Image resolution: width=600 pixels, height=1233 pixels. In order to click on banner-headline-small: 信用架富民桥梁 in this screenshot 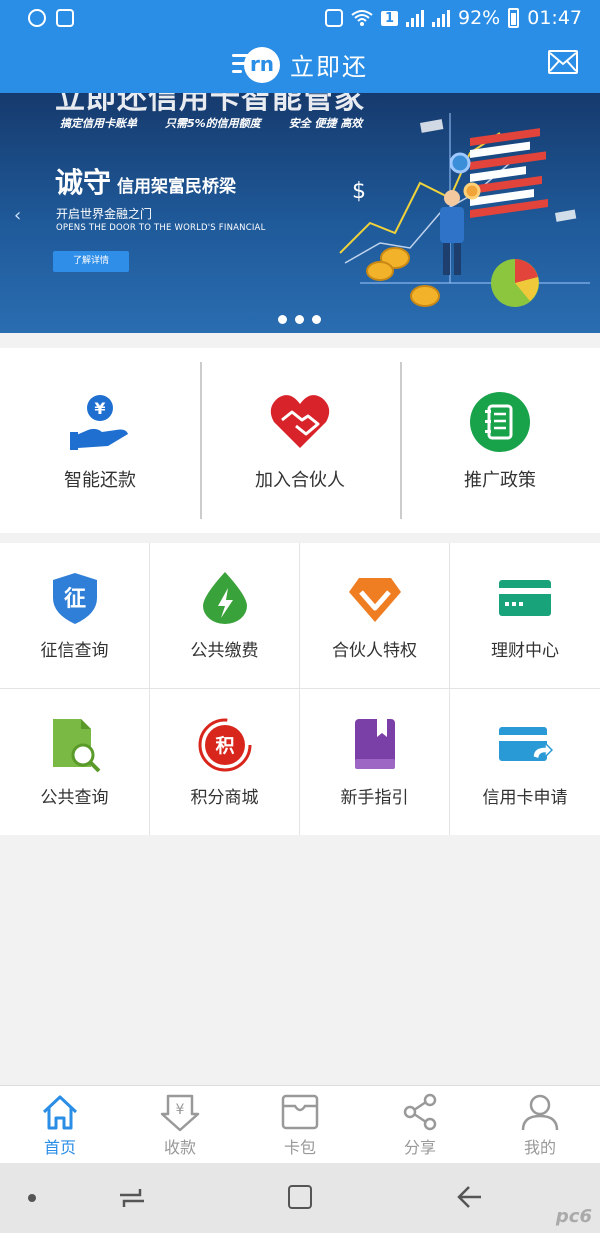, I will do `click(177, 187)`.